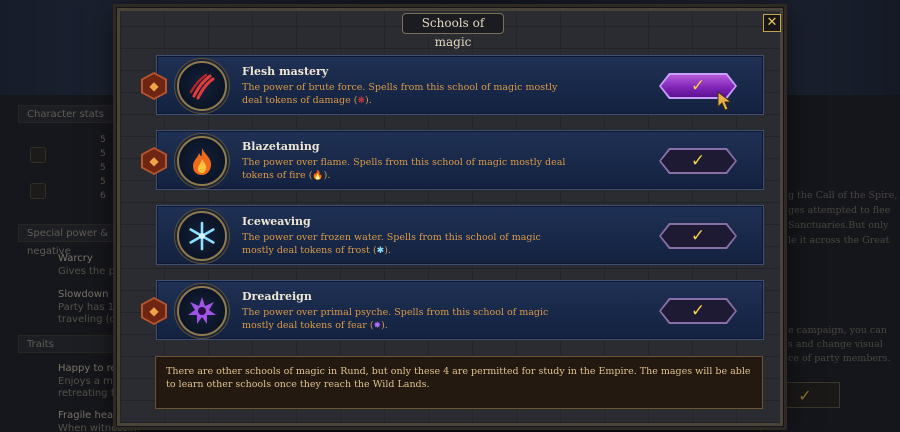 The image size is (900, 432). What do you see at coordinates (276, 221) in the screenshot?
I see `school-name: Iceweaving` at bounding box center [276, 221].